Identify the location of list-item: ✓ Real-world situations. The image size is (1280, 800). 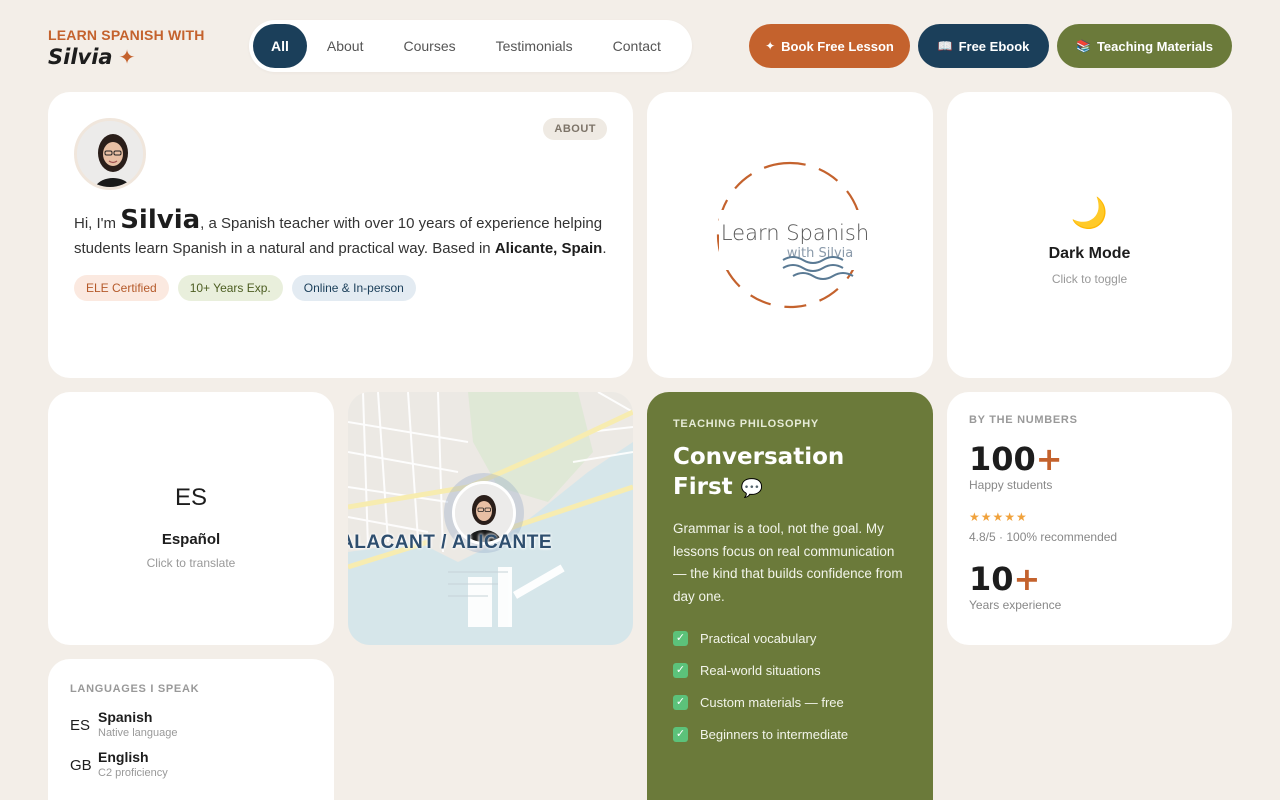
(790, 670).